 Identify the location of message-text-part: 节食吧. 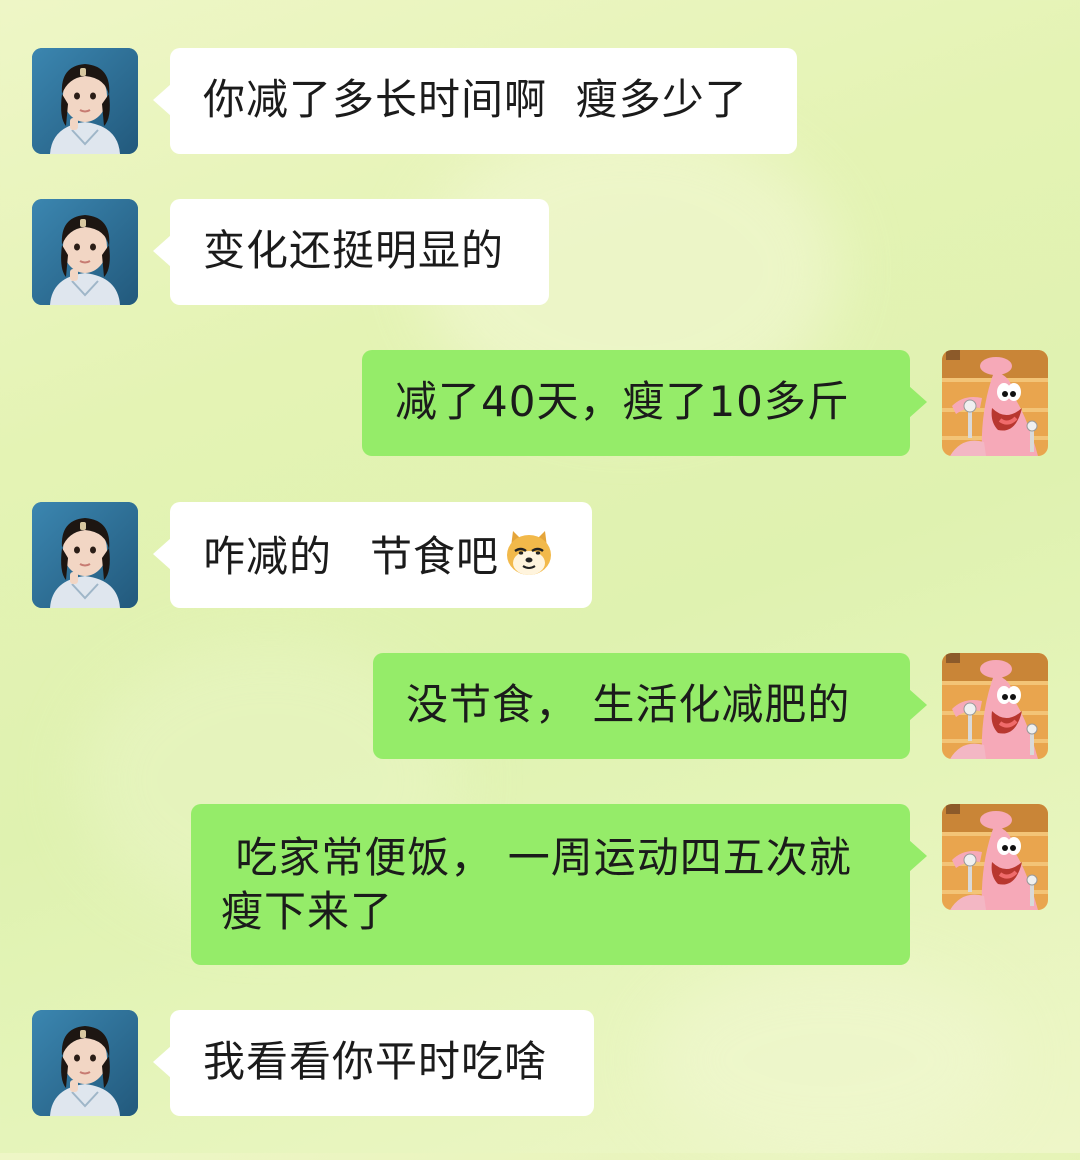
(435, 556).